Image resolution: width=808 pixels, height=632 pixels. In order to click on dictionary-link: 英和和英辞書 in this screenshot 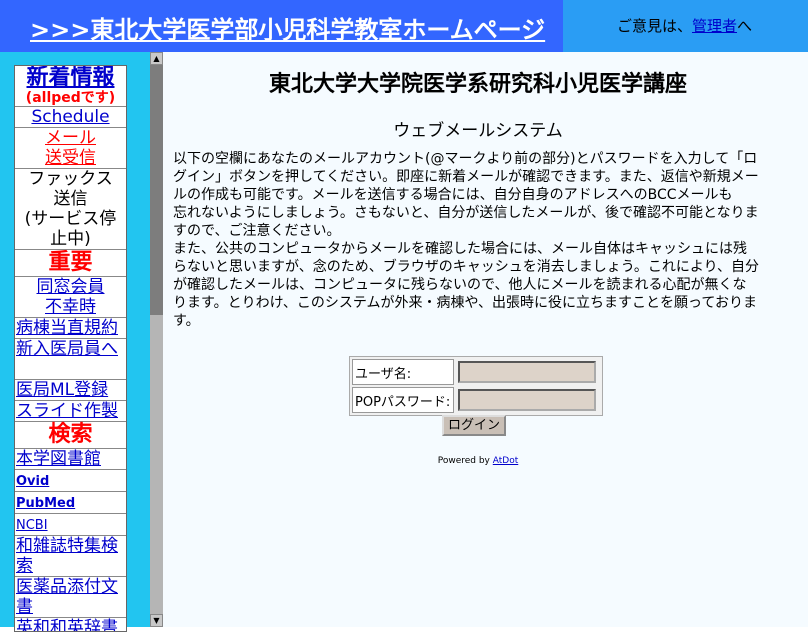, I will do `click(67, 624)`.